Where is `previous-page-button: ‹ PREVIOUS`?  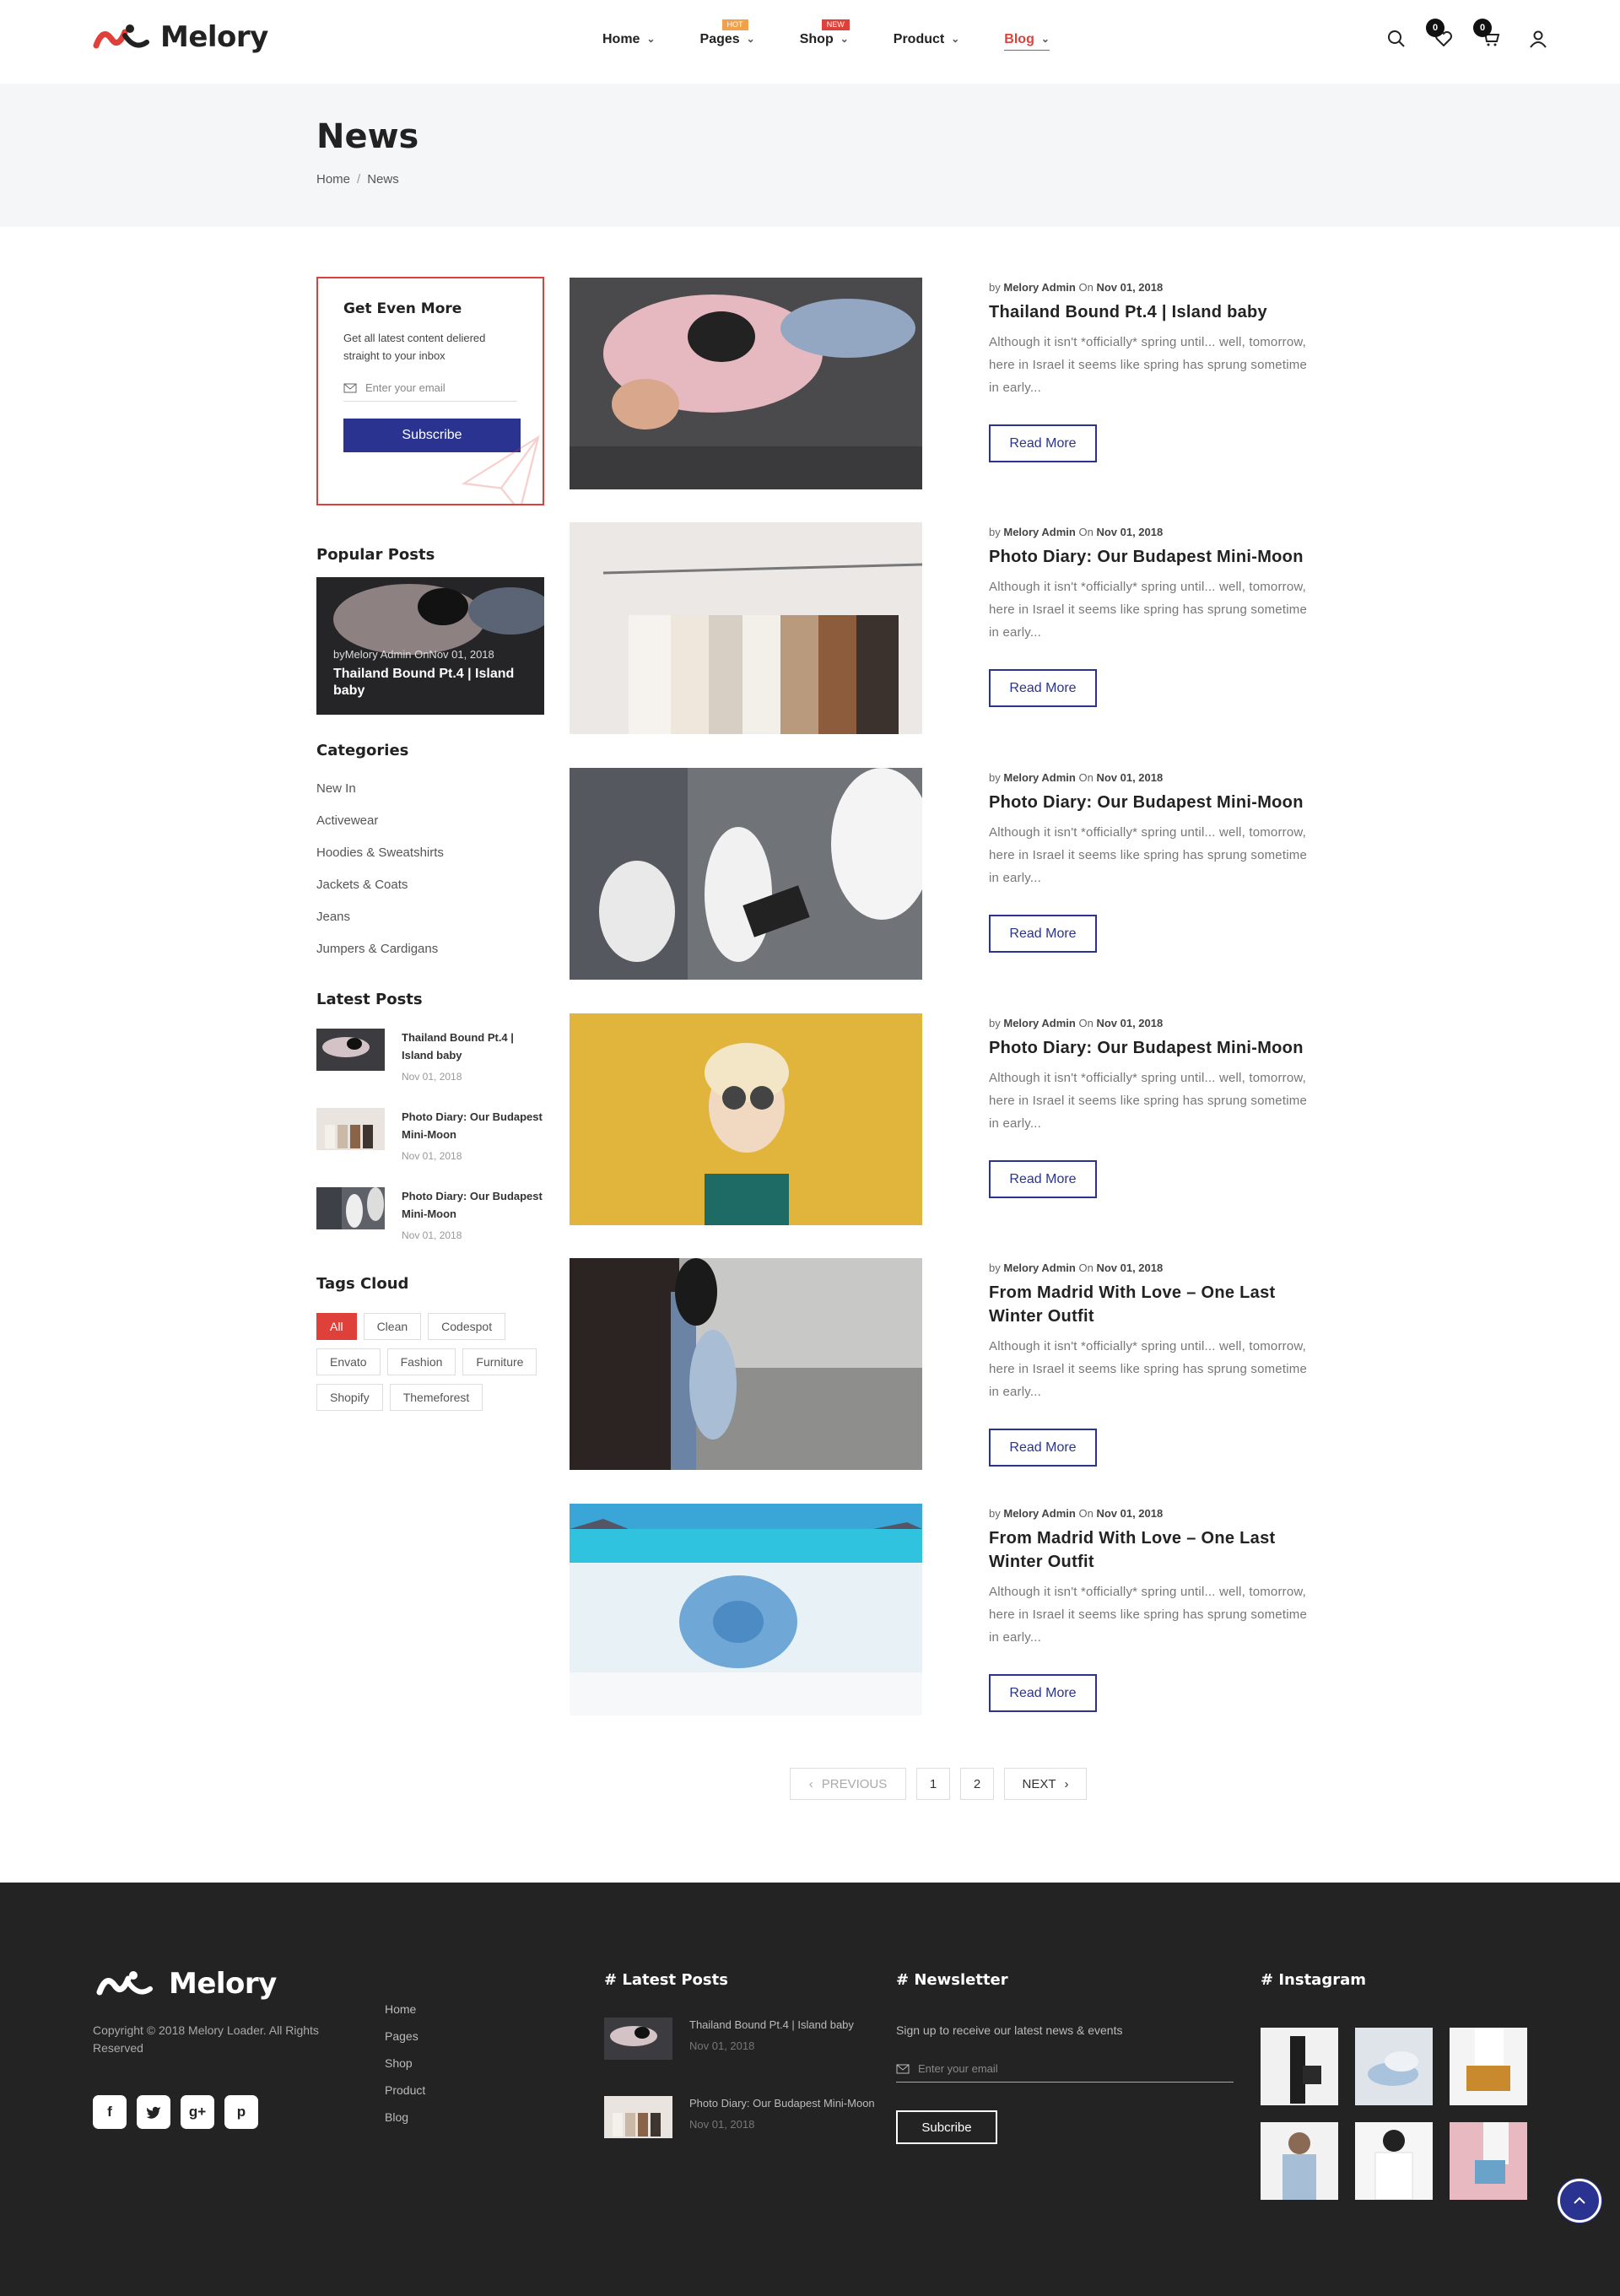 previous-page-button: ‹ PREVIOUS is located at coordinates (848, 1784).